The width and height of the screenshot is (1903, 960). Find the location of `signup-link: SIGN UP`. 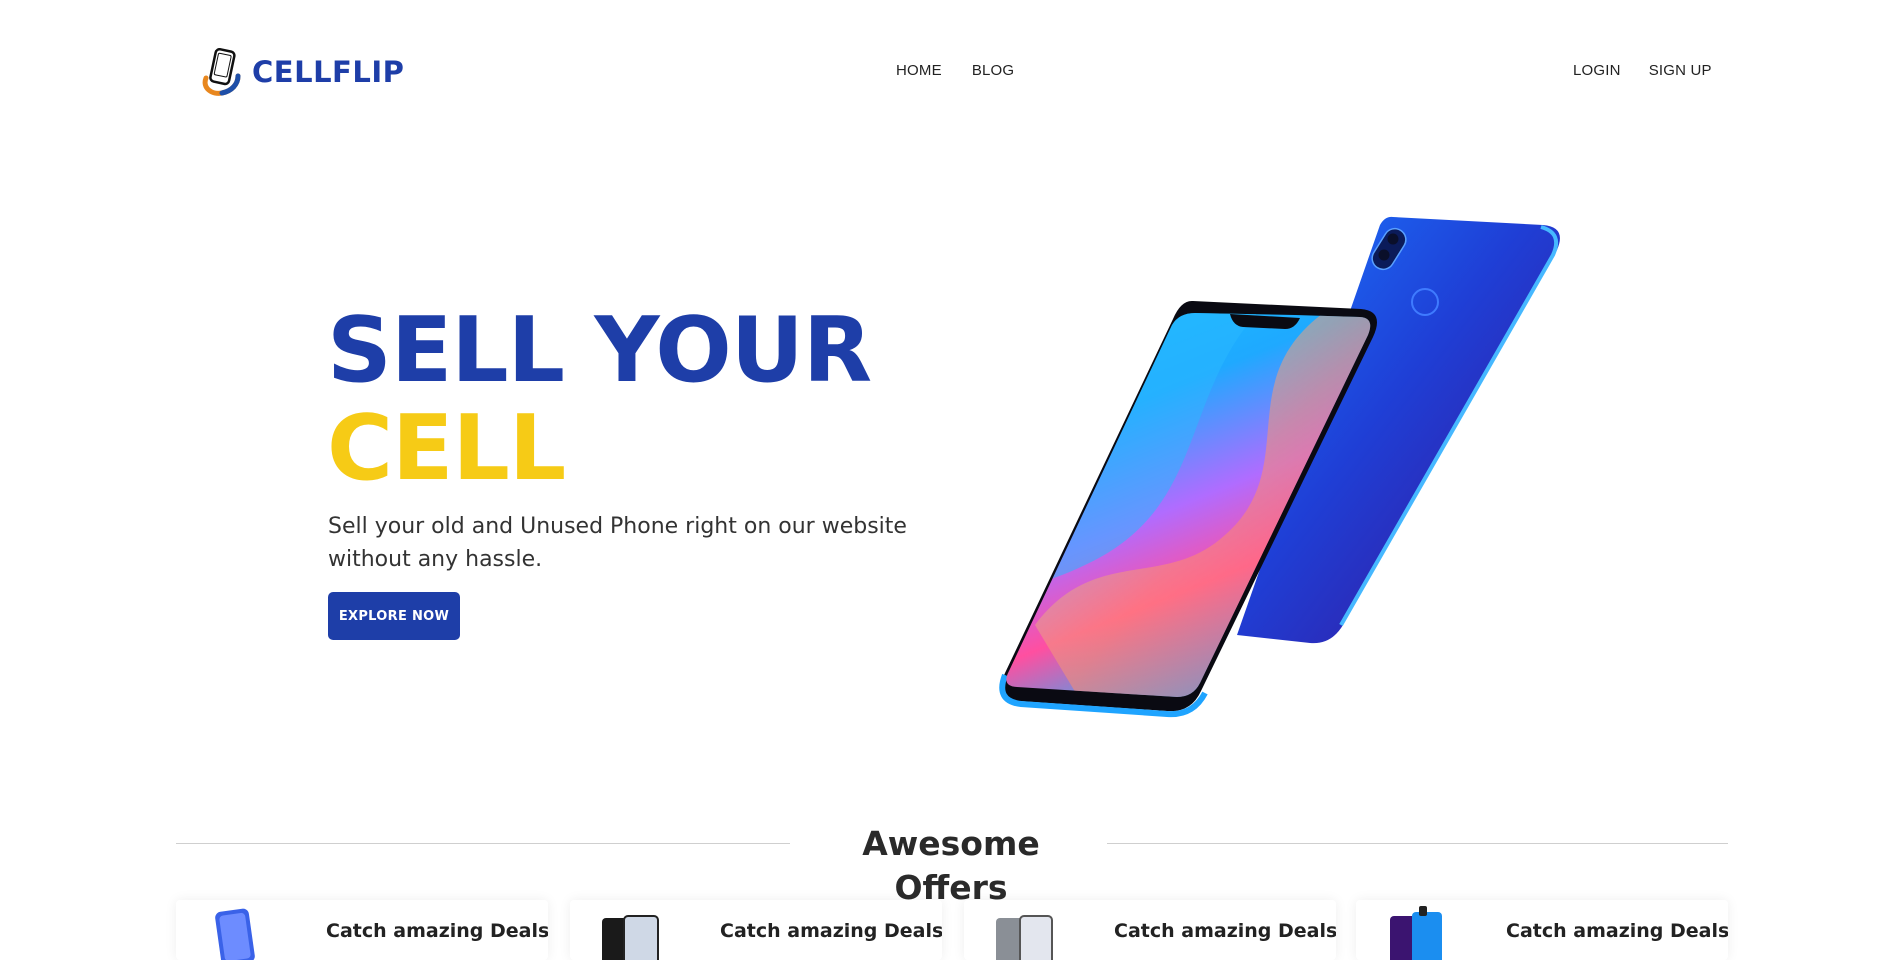

signup-link: SIGN UP is located at coordinates (1680, 70).